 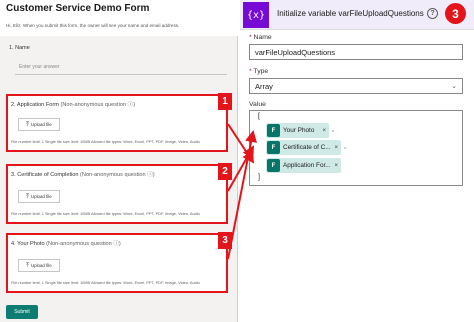 I want to click on callout-badge-3: 3, so click(x=225, y=240).